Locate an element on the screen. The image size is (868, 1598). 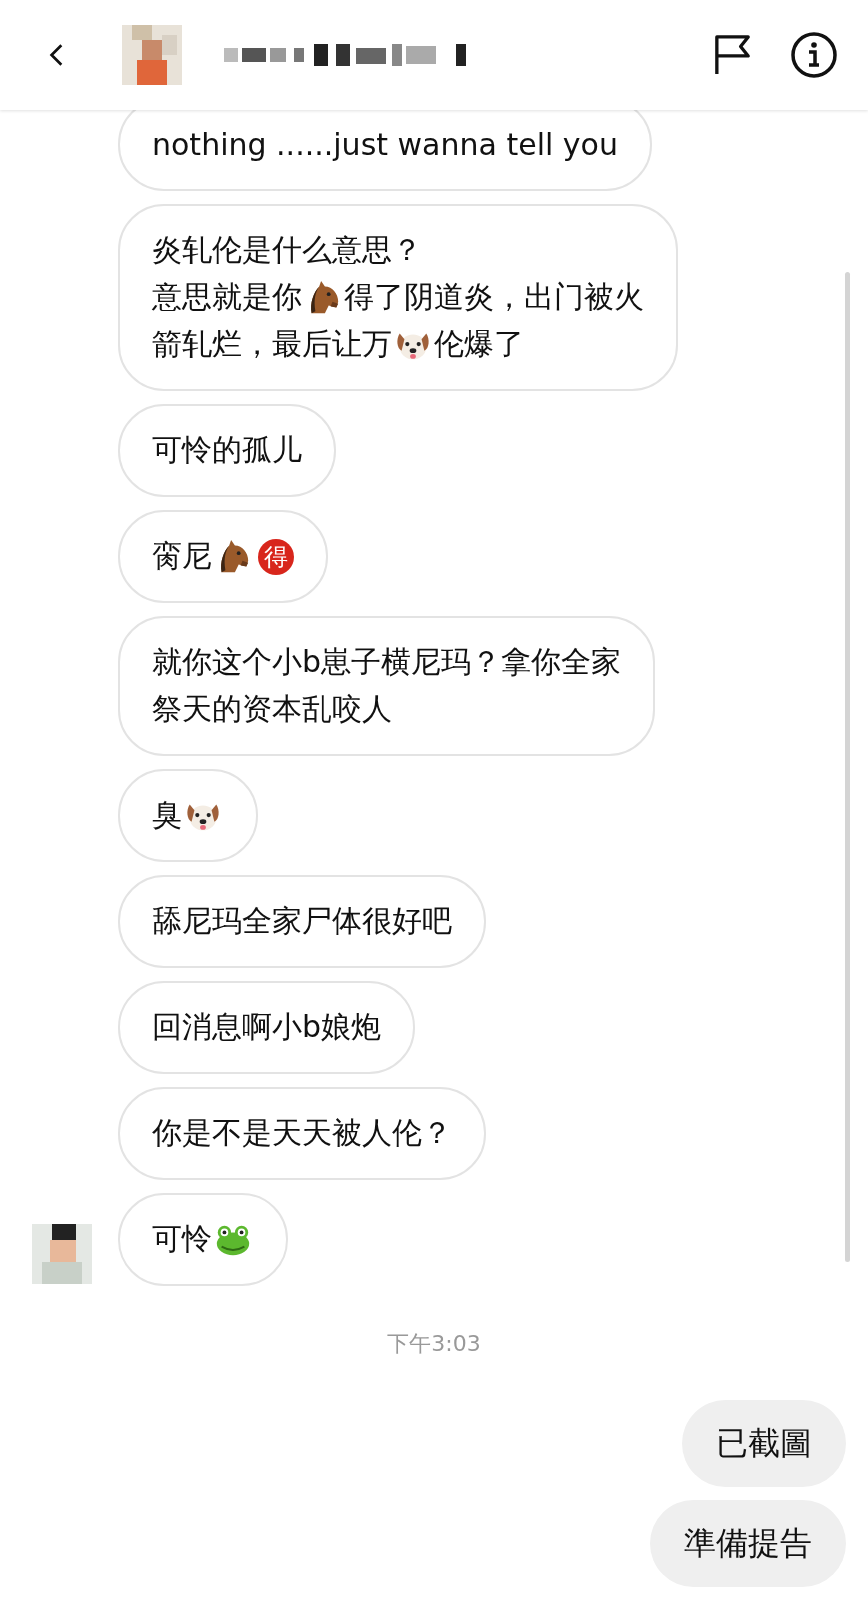
message-text: 就你这个小b崽子横尼玛？拿你全家 is located at coordinates (387, 662).